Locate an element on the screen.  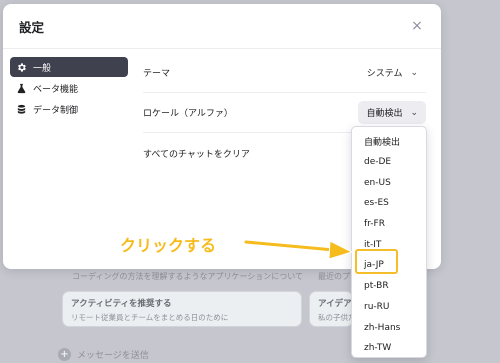
locale-option: en-US is located at coordinates (389, 182).